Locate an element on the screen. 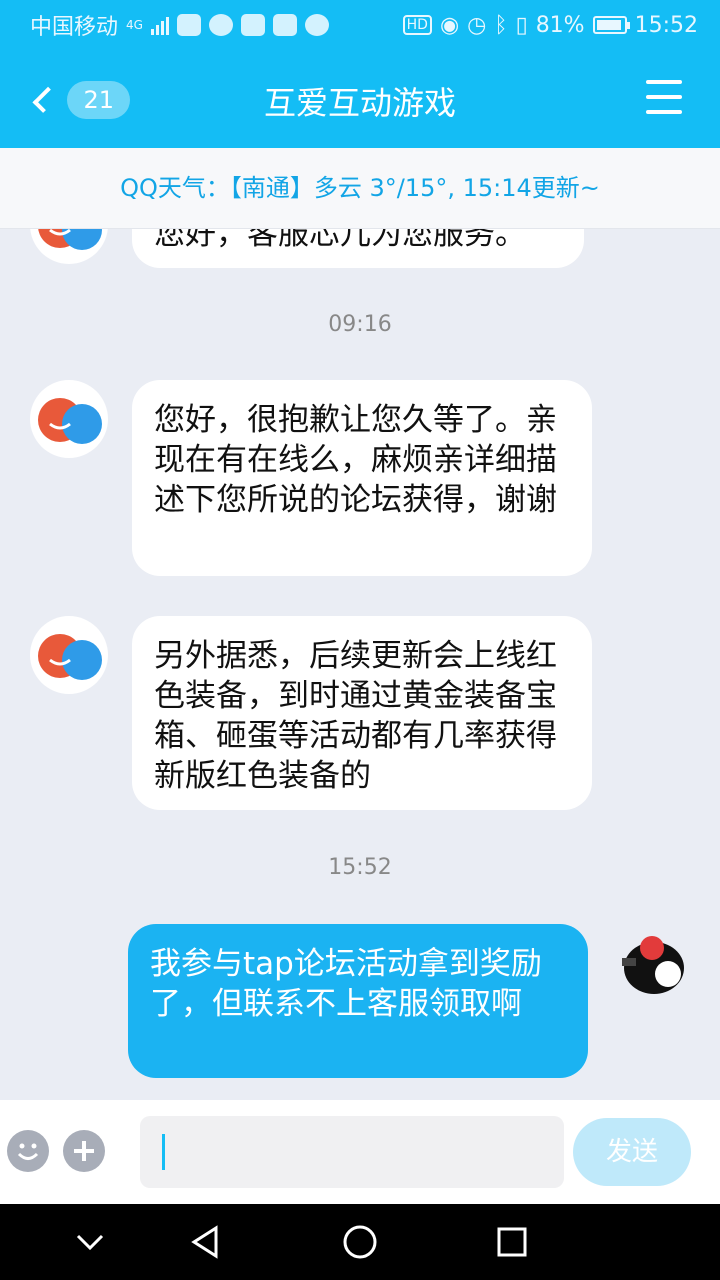 The height and width of the screenshot is (1280, 720). input-bar: 发送 is located at coordinates (360, 1152).